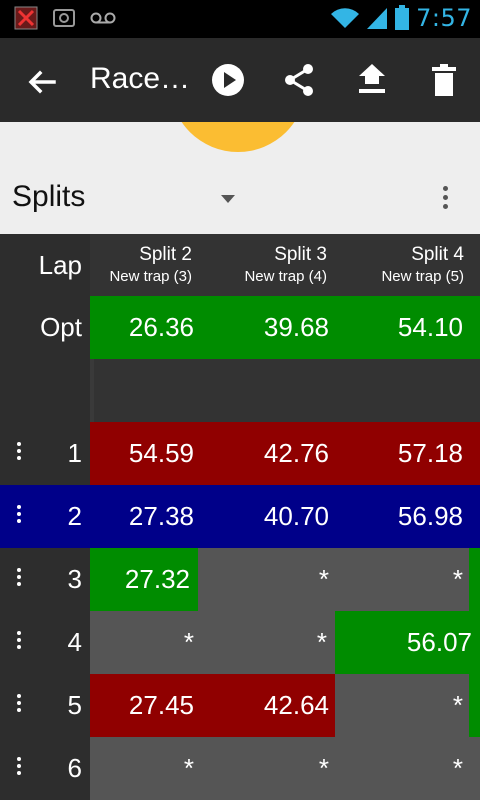  Describe the element at coordinates (60, 265) in the screenshot. I see `lap-header: Lap` at that location.